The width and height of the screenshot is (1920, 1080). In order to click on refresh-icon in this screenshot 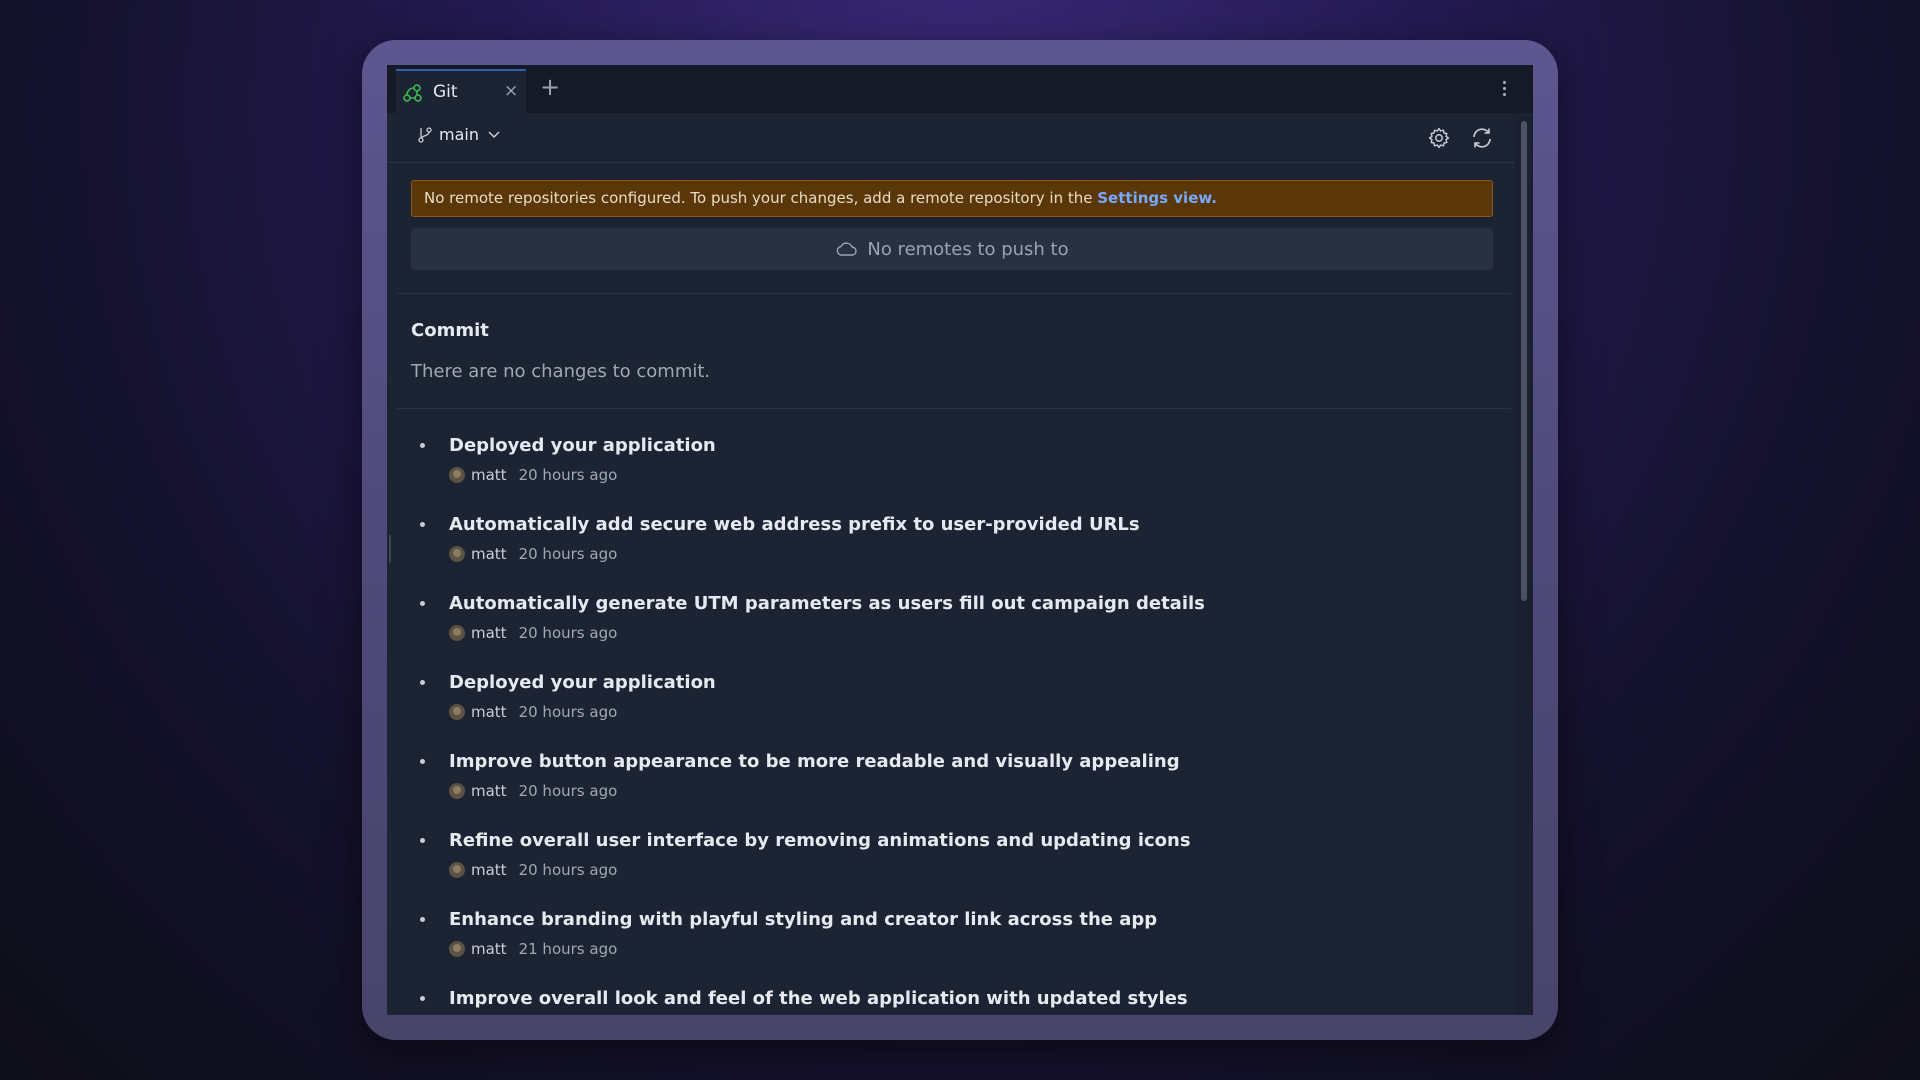, I will do `click(1482, 138)`.